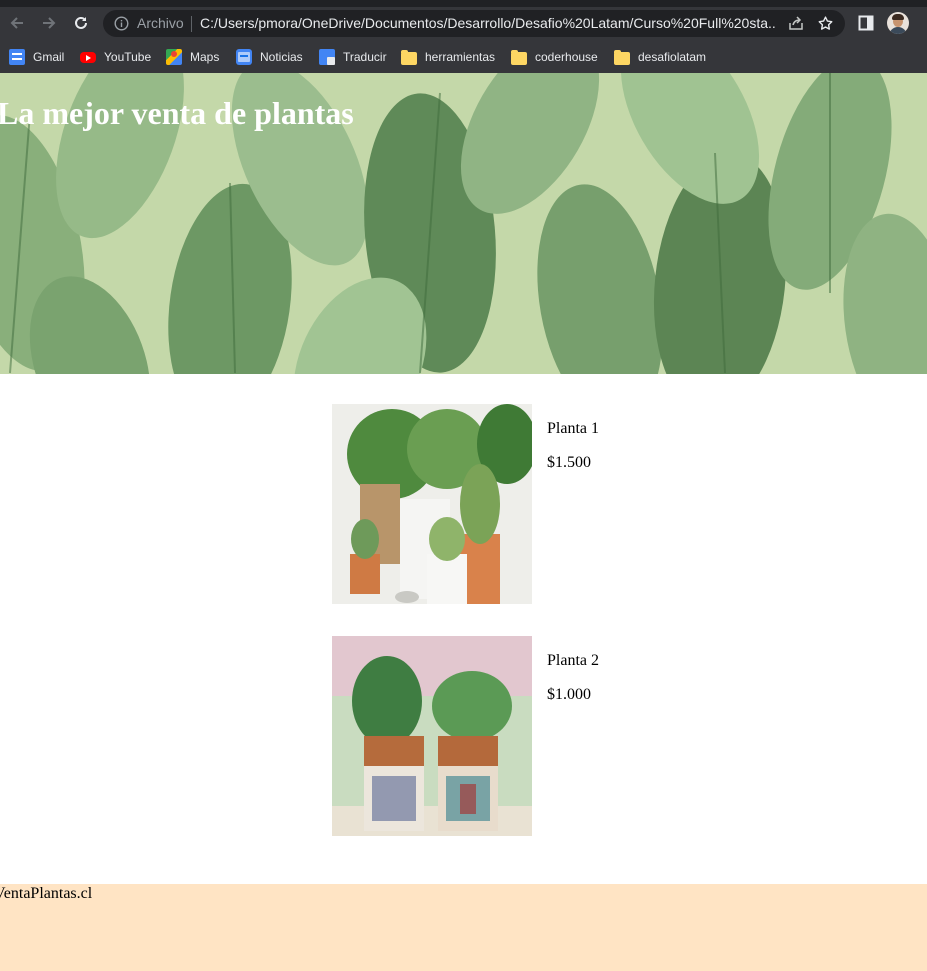  I want to click on news-icon, so click(244, 57).